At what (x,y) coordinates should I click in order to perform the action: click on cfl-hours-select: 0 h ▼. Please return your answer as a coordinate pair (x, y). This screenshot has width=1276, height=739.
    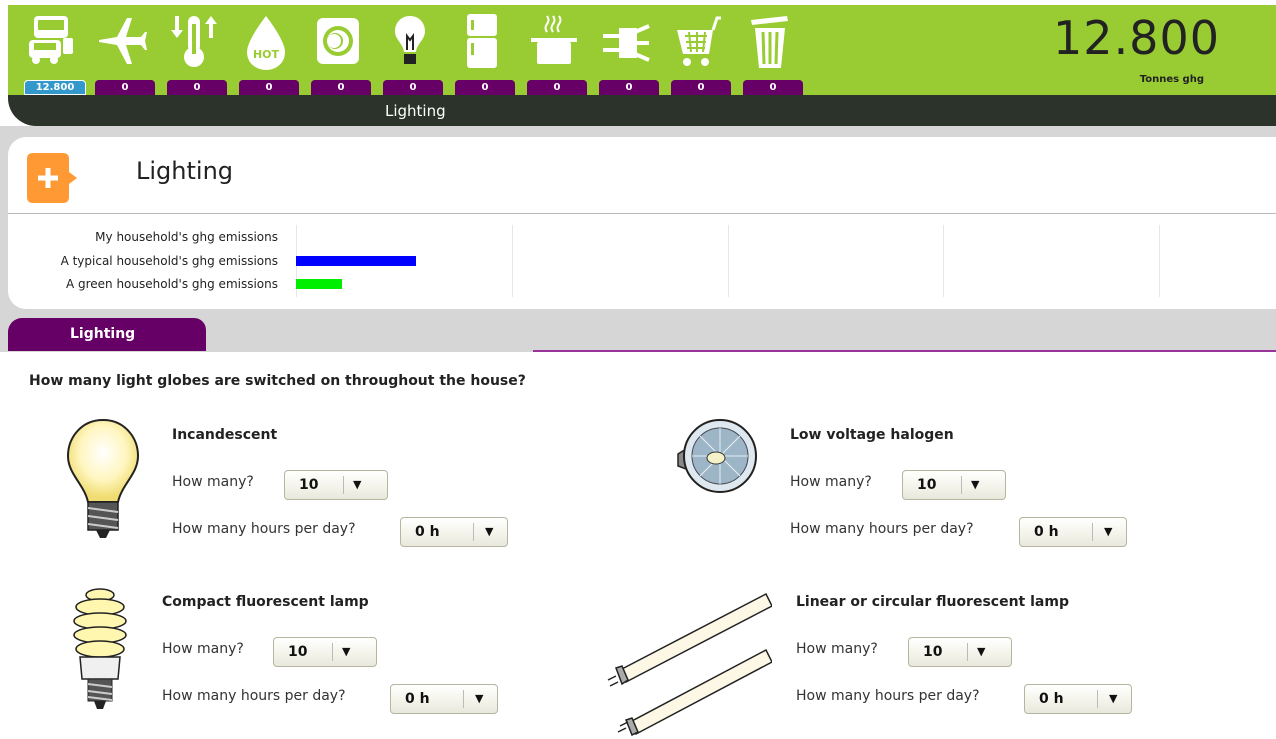
    Looking at the image, I should click on (444, 699).